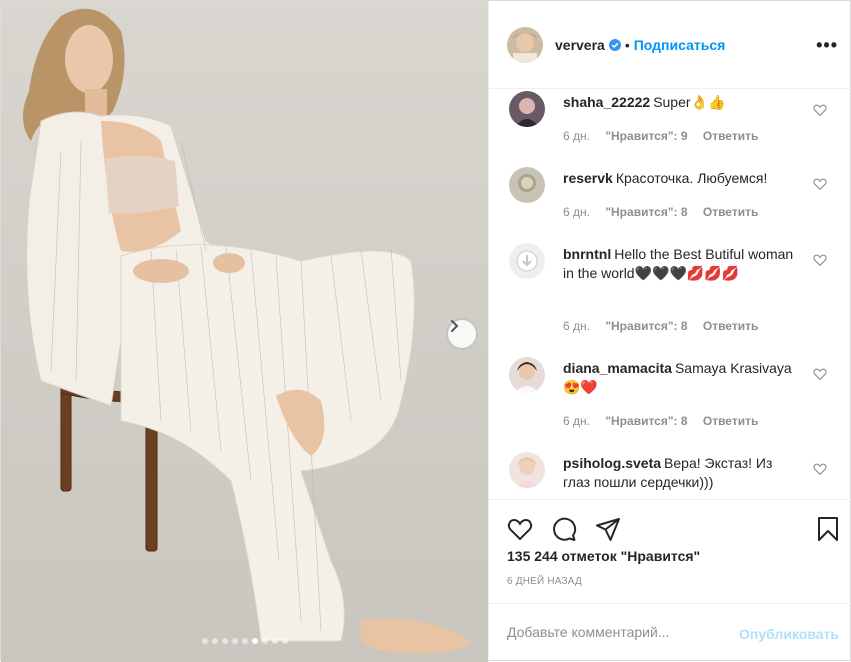  What do you see at coordinates (588, 178) in the screenshot?
I see `comment-username: reservk` at bounding box center [588, 178].